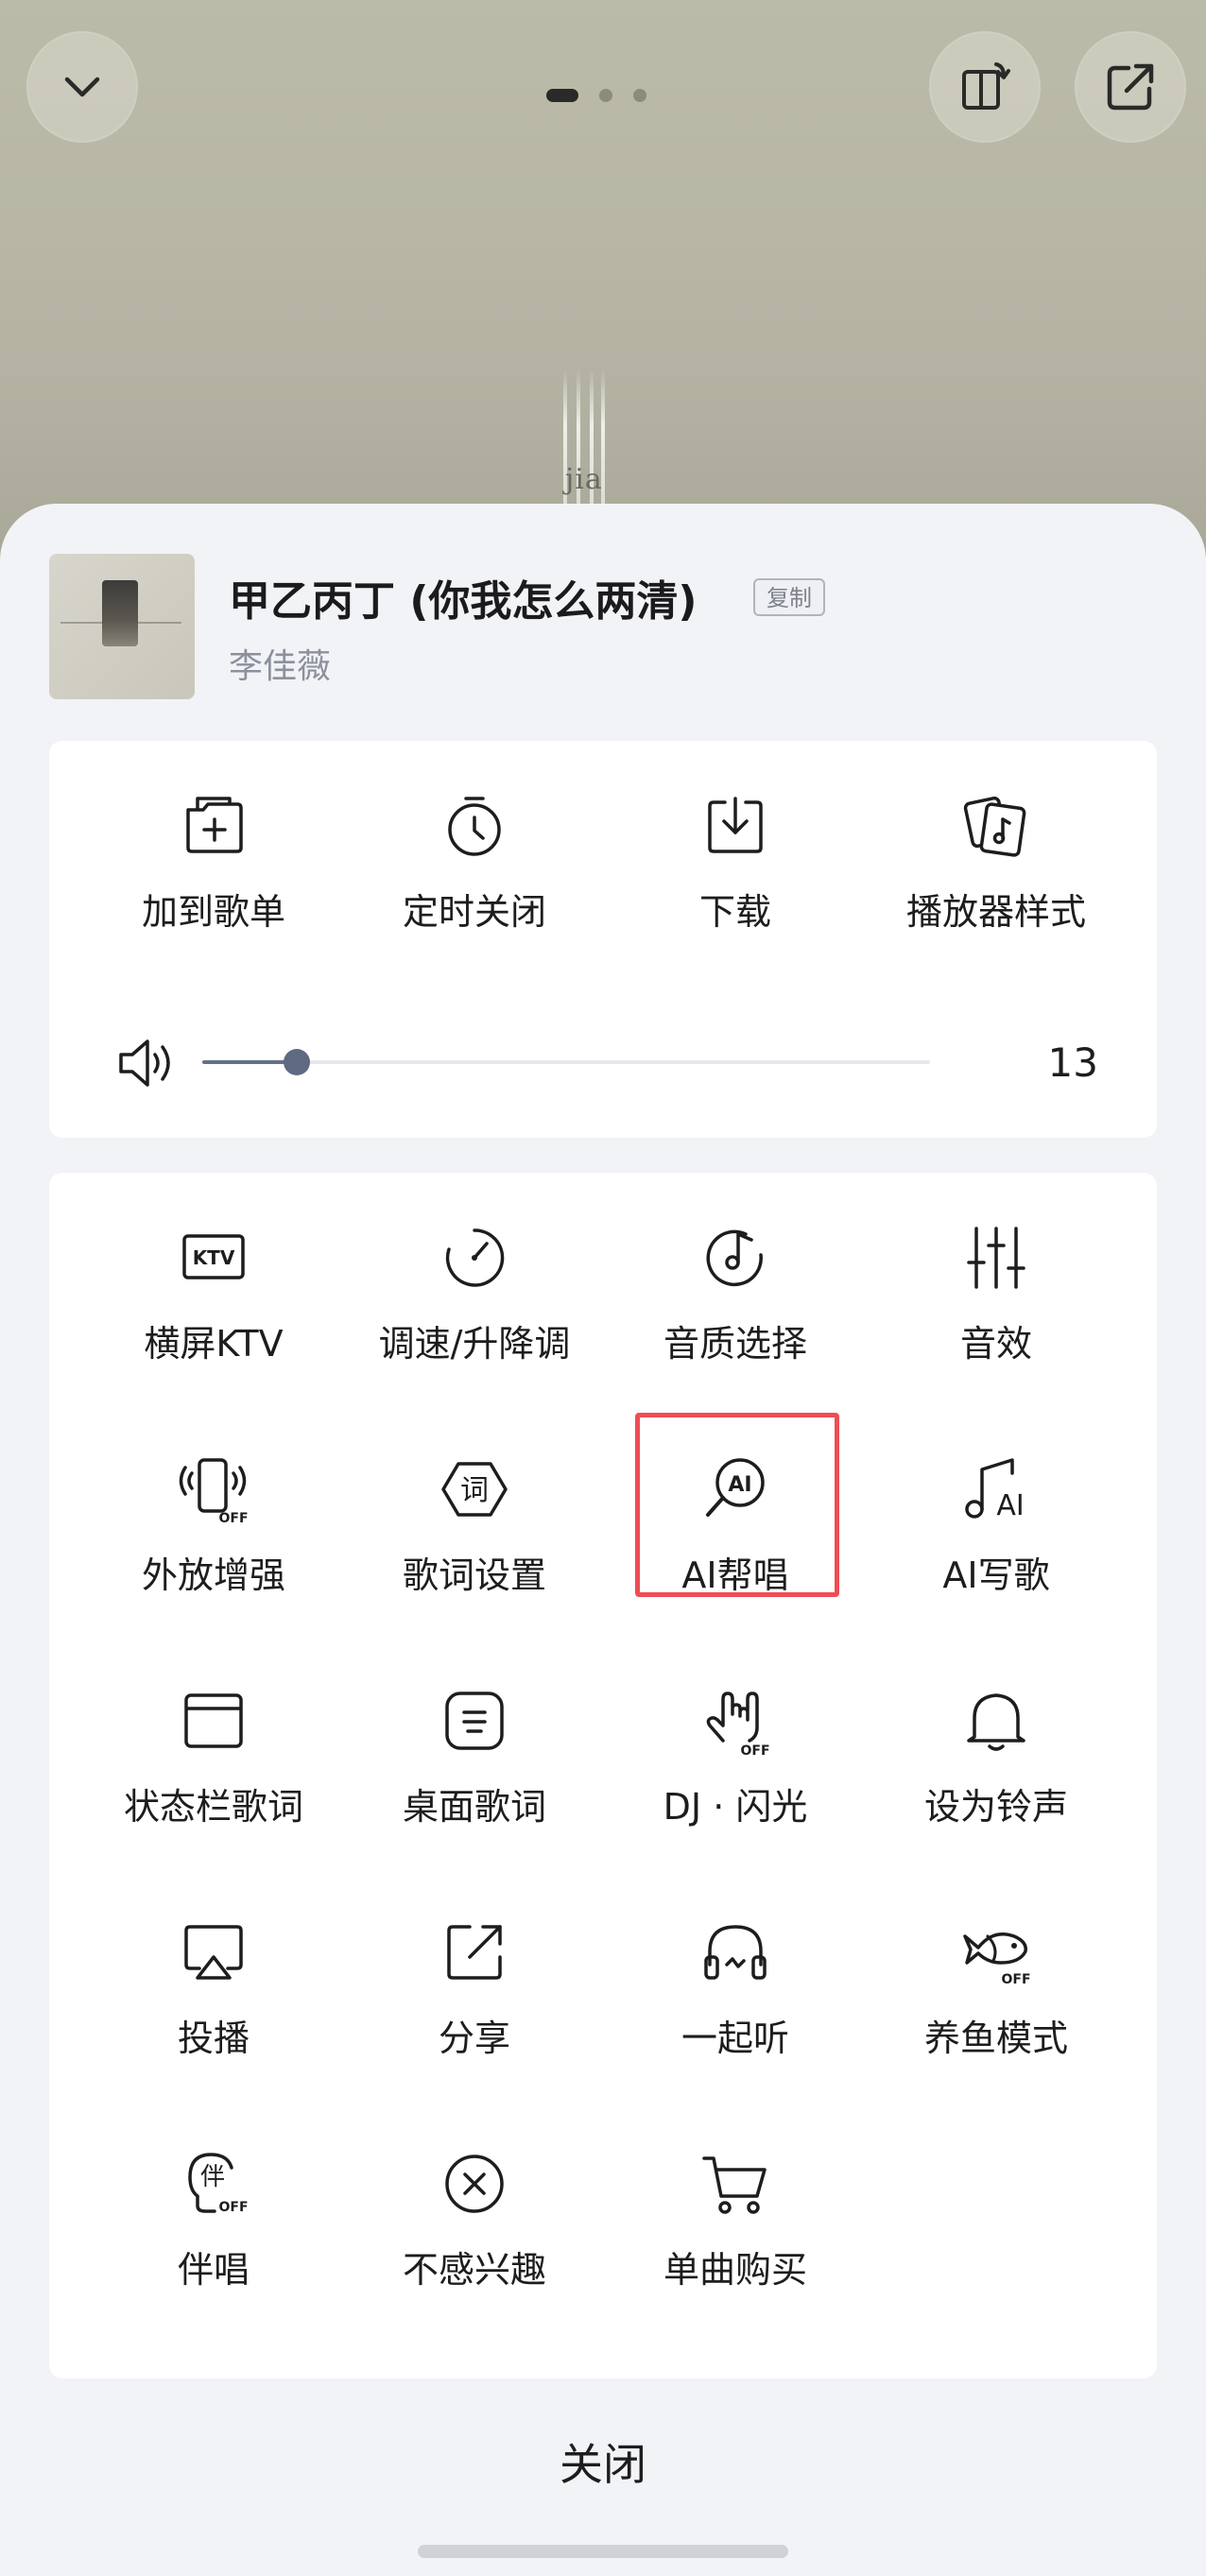 The height and width of the screenshot is (2576, 1206). Describe the element at coordinates (474, 1807) in the screenshot. I see `action-label: 桌面歌词` at that location.